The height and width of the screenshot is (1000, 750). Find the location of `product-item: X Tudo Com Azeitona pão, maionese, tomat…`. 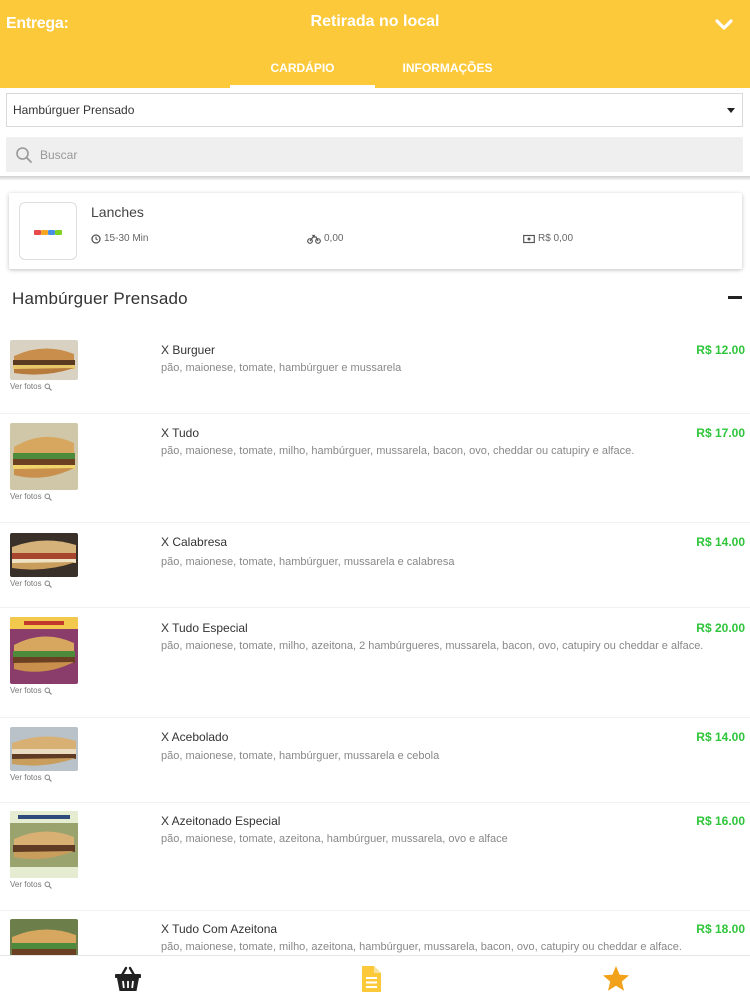

product-item: X Tudo Com Azeitona pão, maionese, tomat… is located at coordinates (375, 933).